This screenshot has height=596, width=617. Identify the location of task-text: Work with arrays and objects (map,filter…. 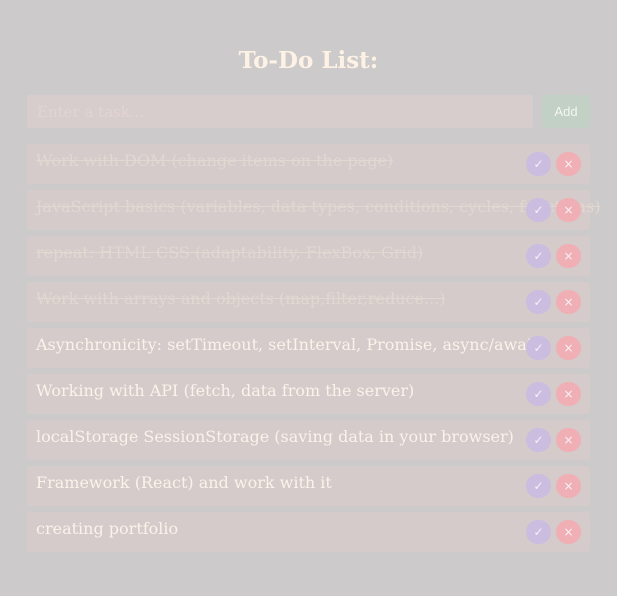
(240, 299).